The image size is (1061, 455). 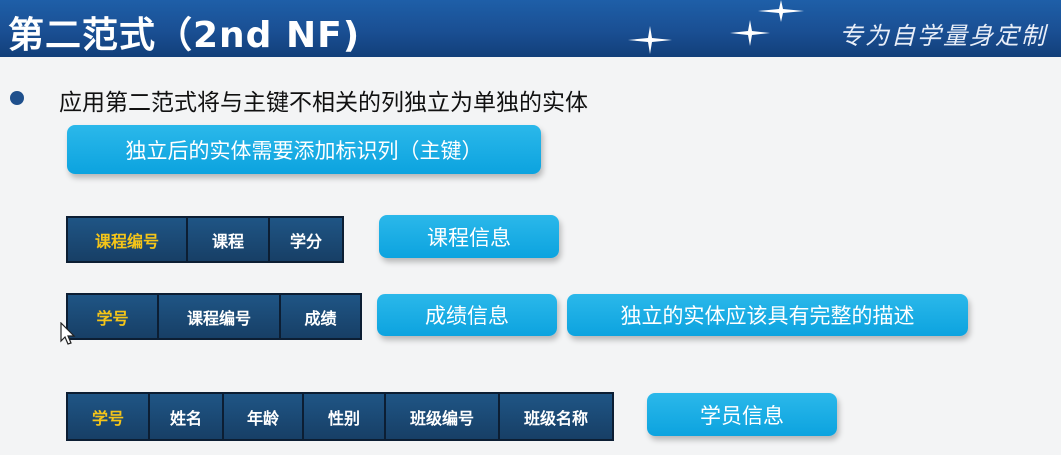 I want to click on table-cell: 姓名, so click(x=187, y=416).